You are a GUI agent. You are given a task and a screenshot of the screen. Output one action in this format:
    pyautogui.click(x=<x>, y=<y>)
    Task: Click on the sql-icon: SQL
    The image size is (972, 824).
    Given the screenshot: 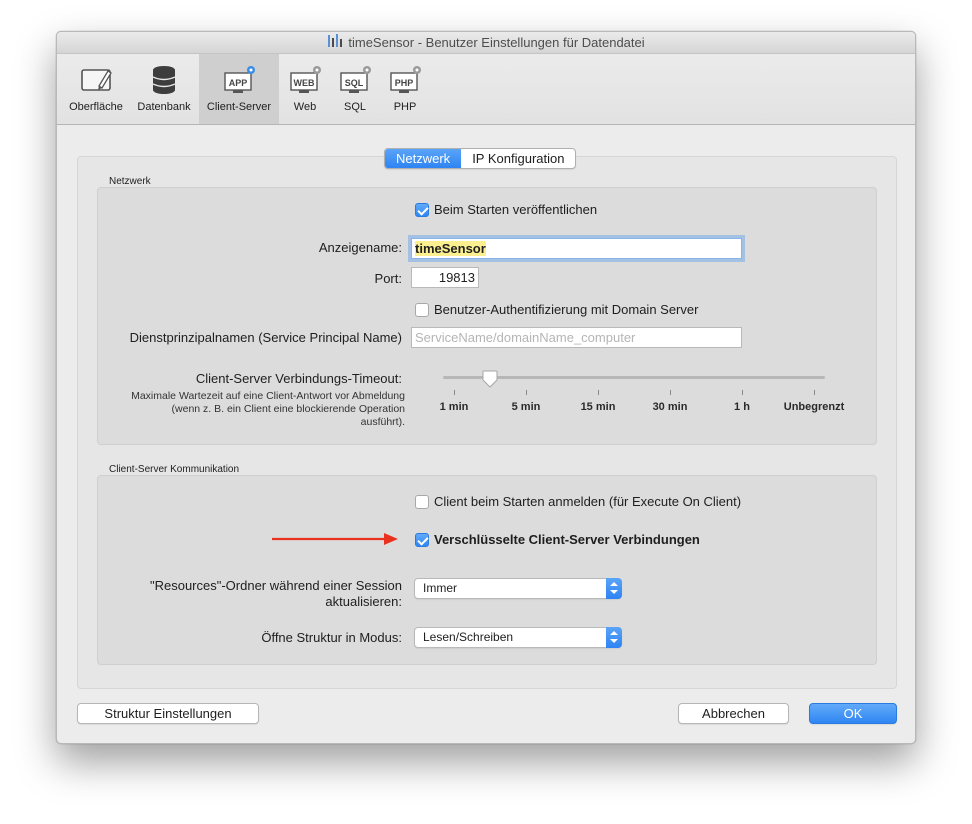 What is the action you would take?
    pyautogui.click(x=355, y=80)
    